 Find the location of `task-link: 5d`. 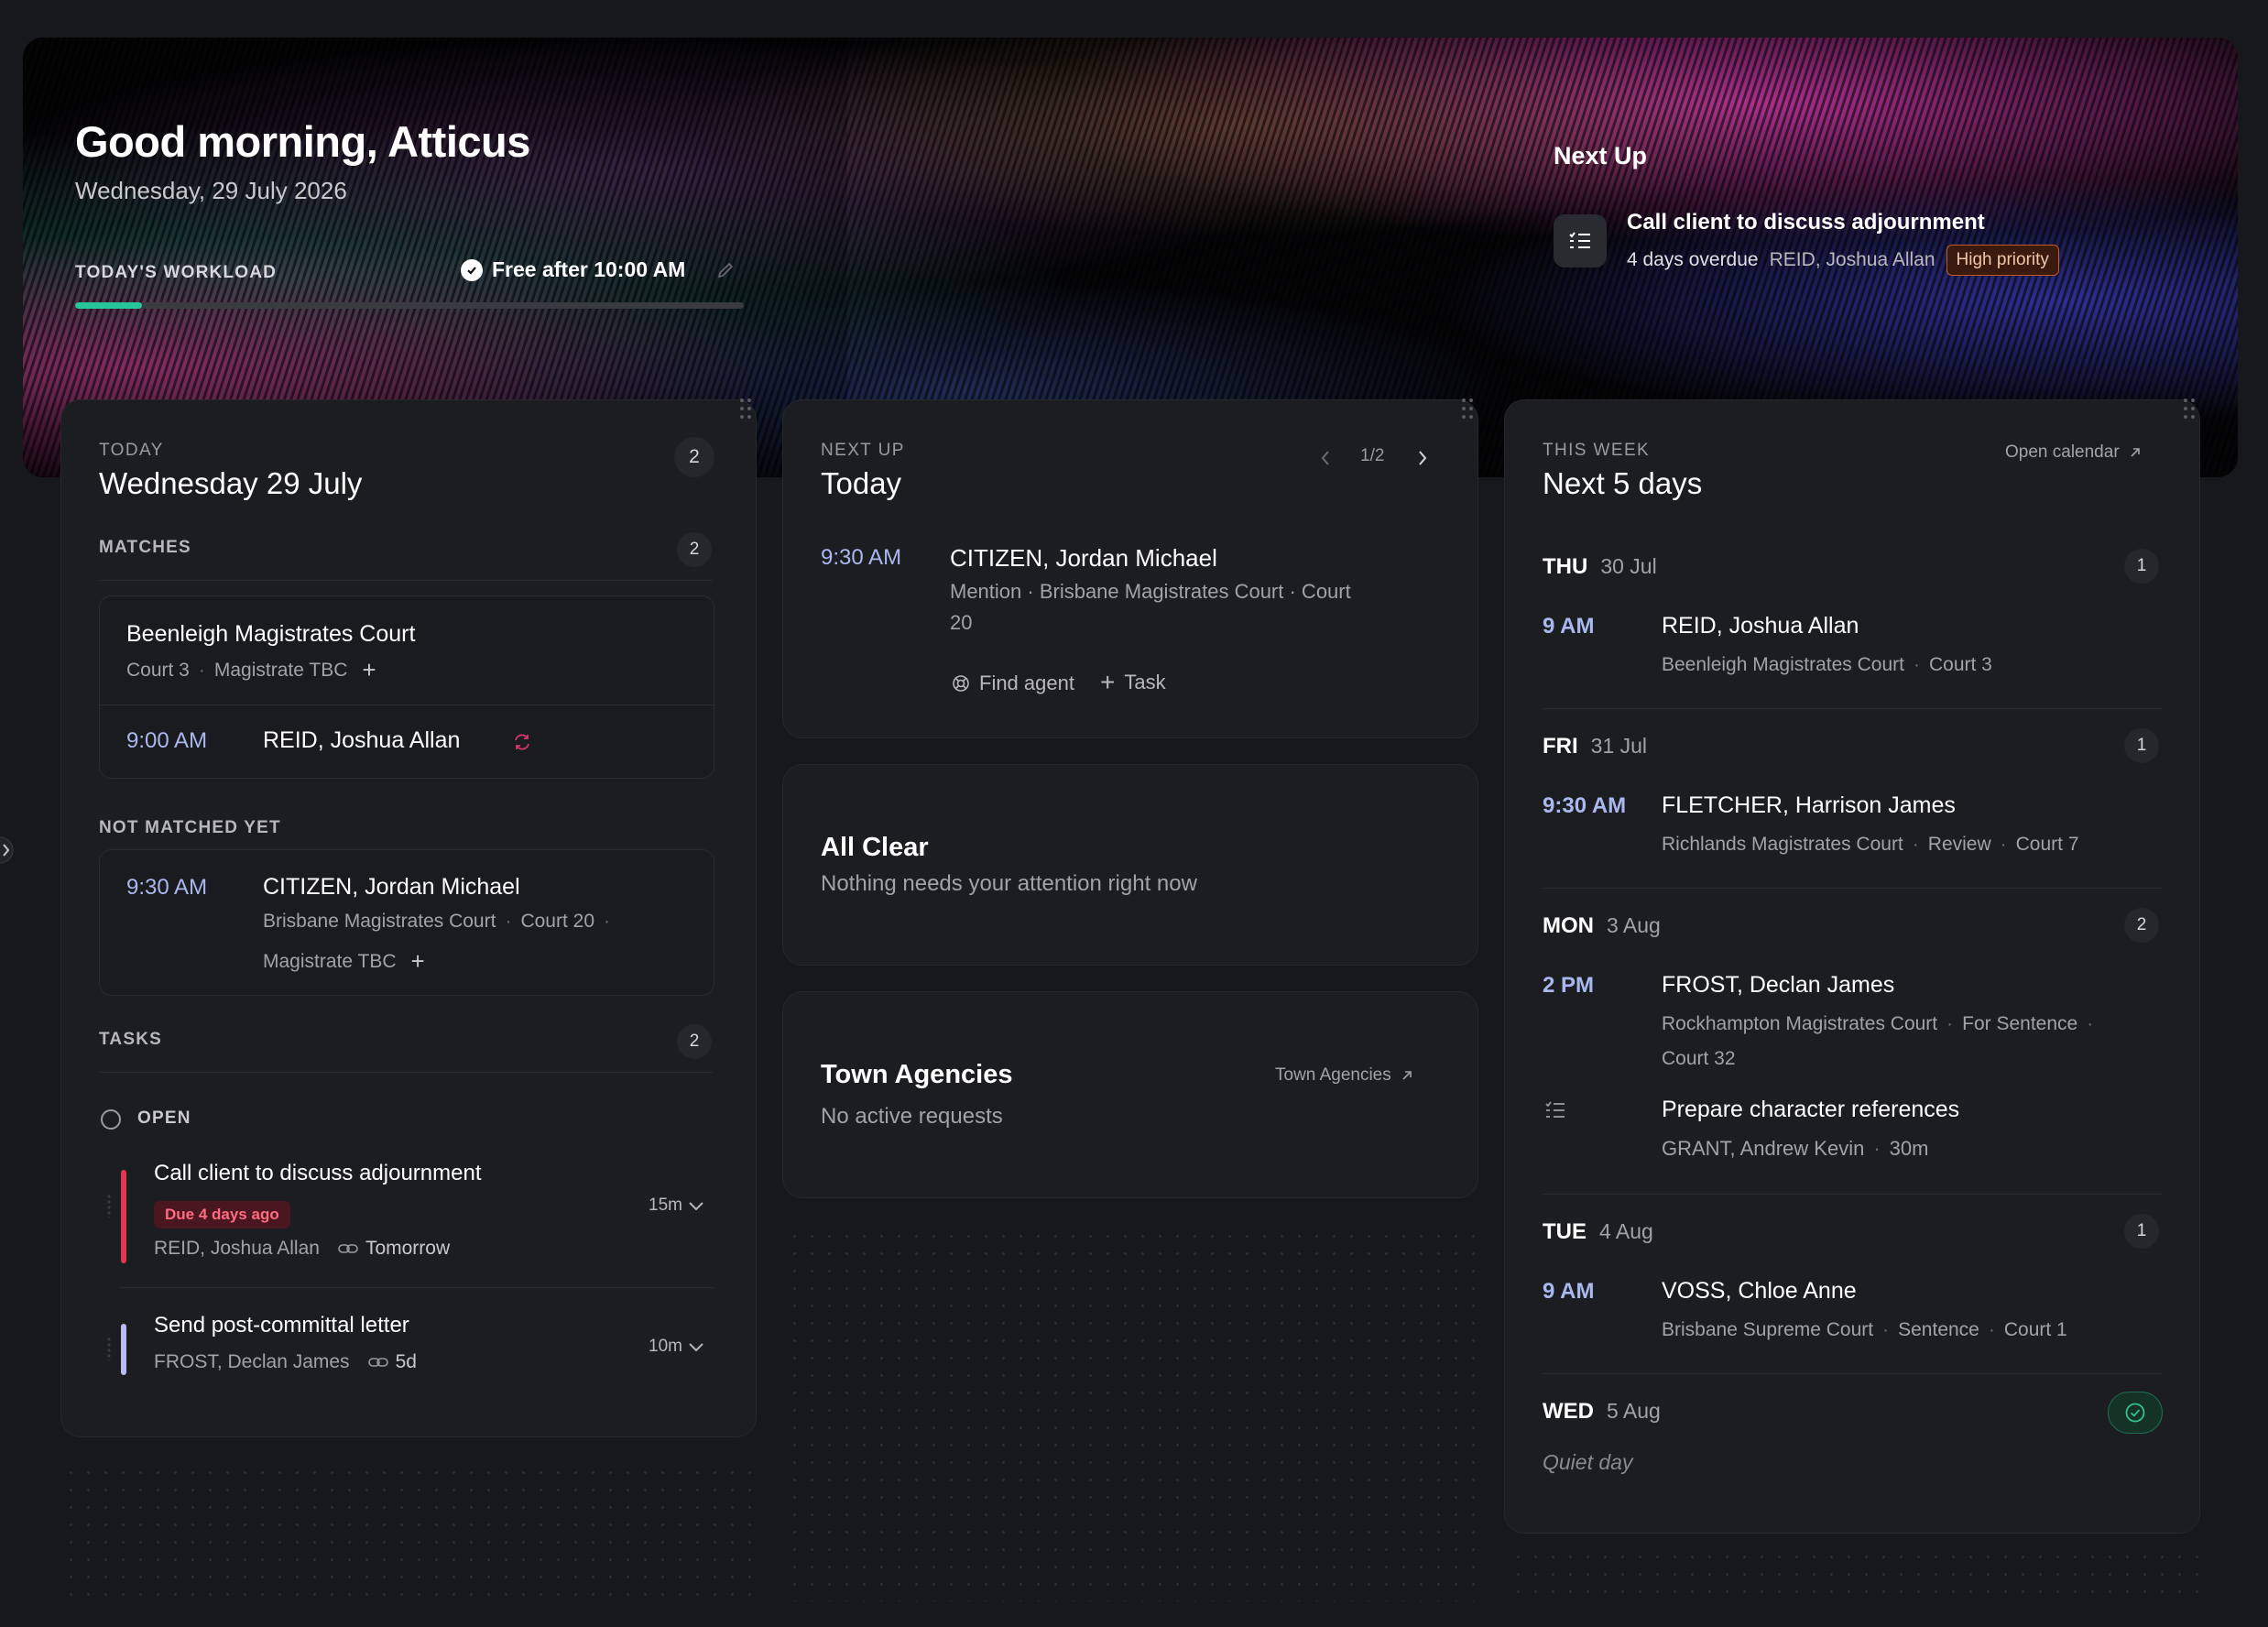

task-link: 5d is located at coordinates (392, 1362).